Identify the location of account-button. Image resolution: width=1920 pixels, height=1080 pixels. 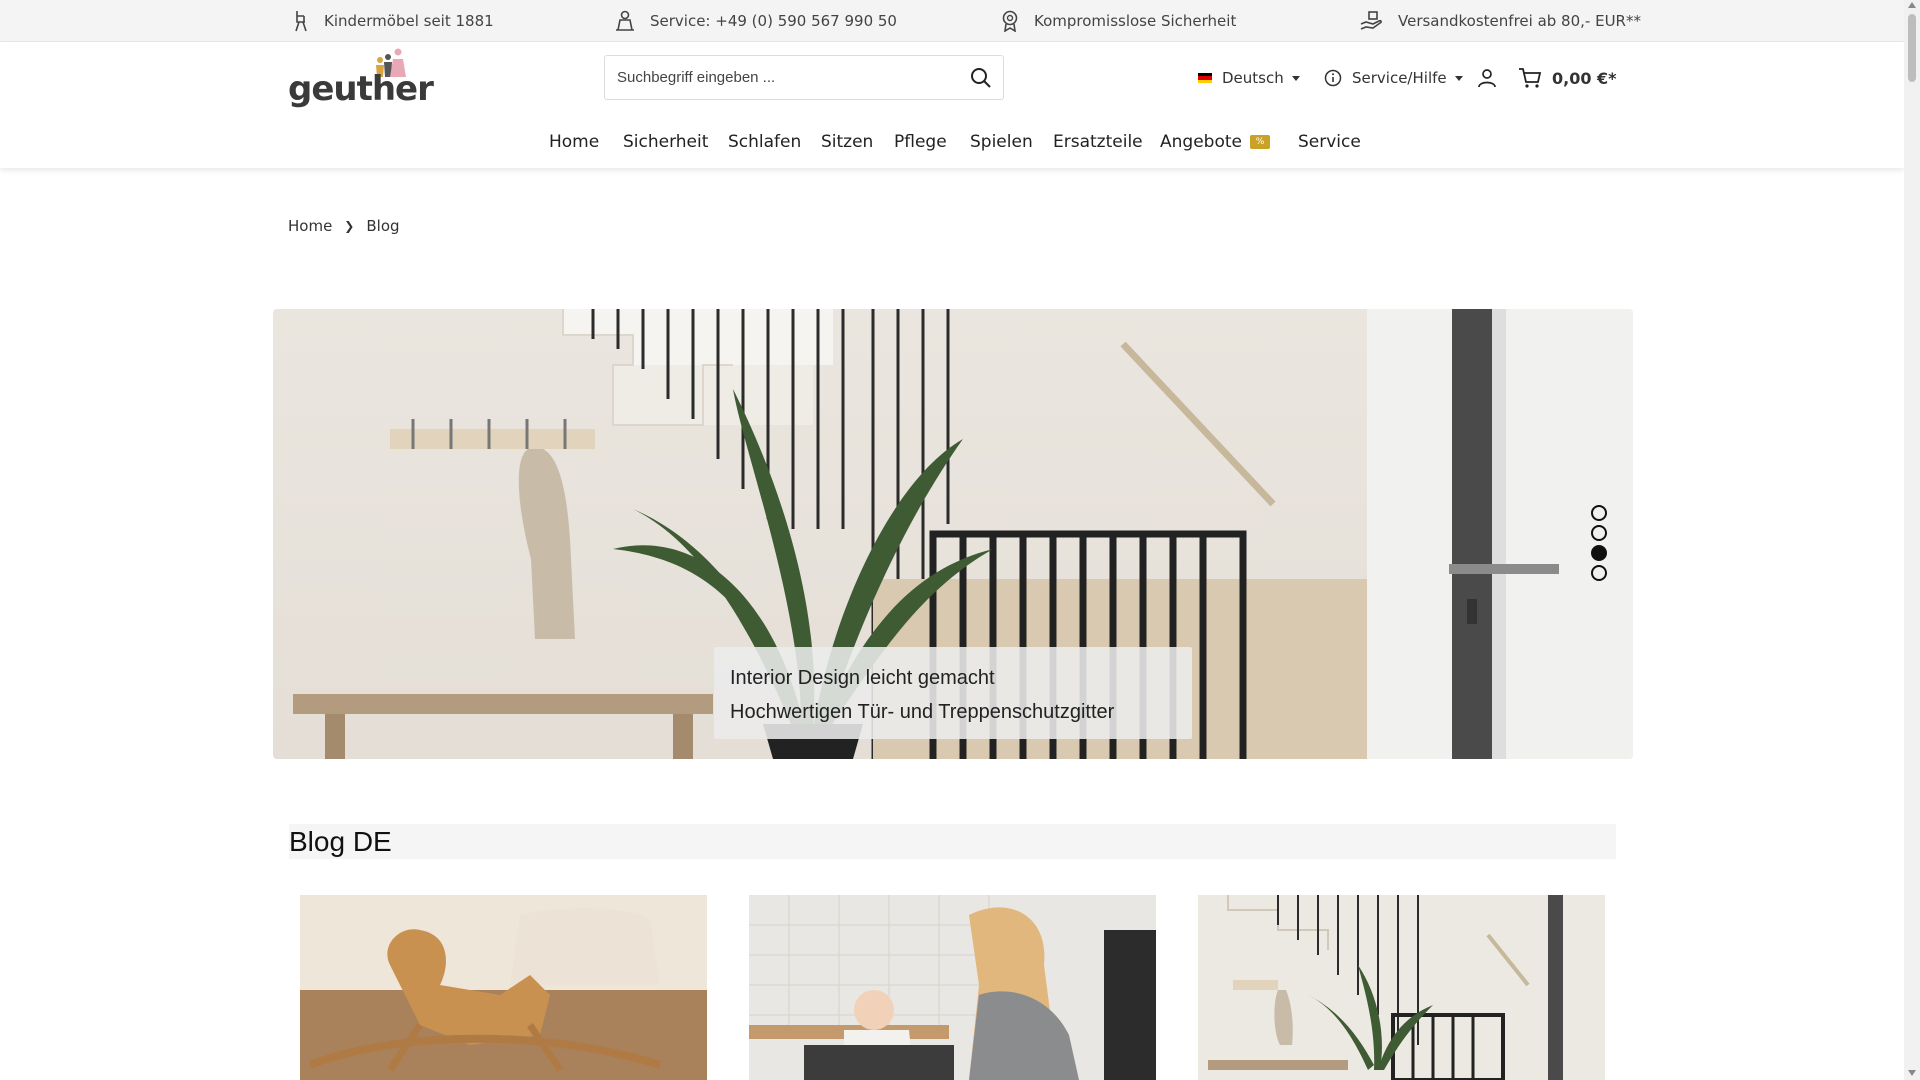
(1487, 78).